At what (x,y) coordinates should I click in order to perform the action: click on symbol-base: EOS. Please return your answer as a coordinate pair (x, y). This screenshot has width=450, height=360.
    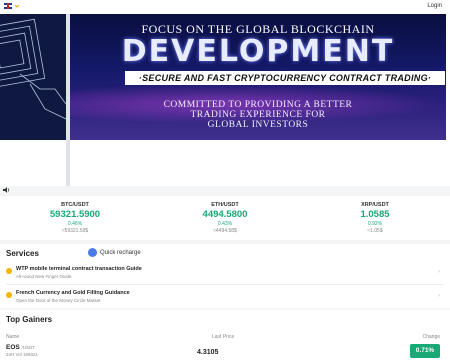
    Looking at the image, I should click on (13, 347).